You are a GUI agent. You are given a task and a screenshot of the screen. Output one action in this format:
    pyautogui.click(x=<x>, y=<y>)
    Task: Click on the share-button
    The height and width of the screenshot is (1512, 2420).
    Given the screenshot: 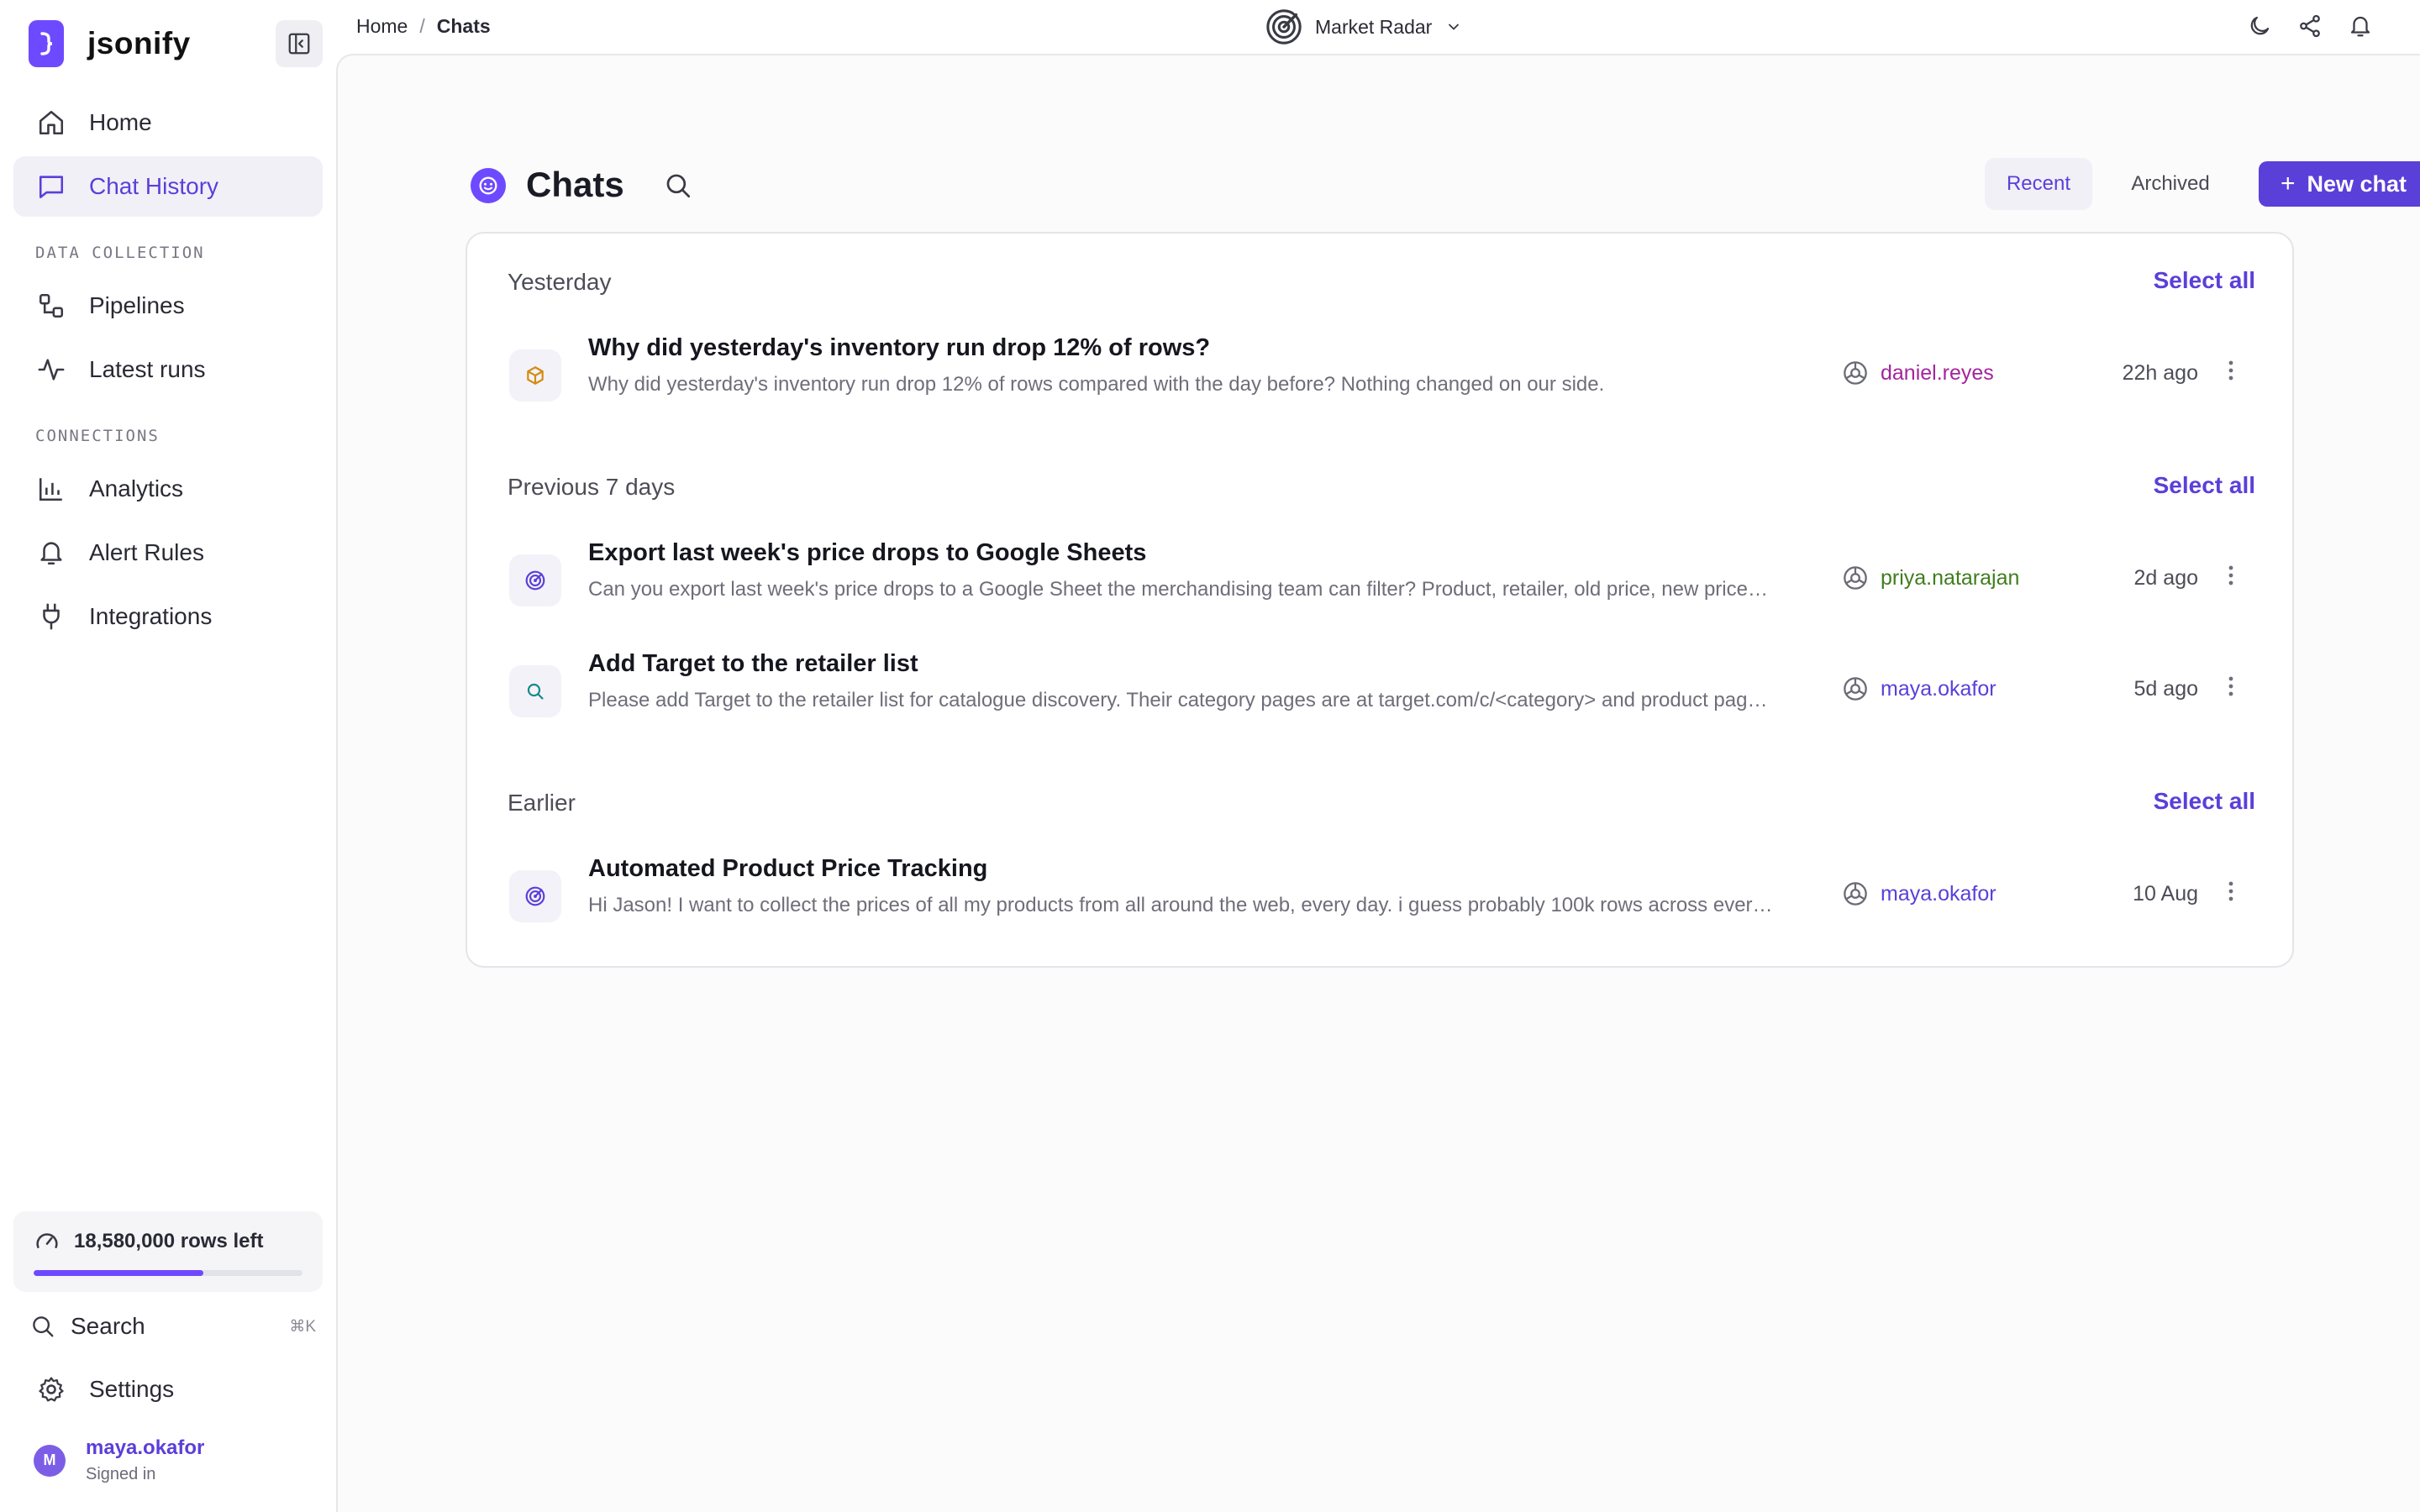 What is the action you would take?
    pyautogui.click(x=2310, y=26)
    